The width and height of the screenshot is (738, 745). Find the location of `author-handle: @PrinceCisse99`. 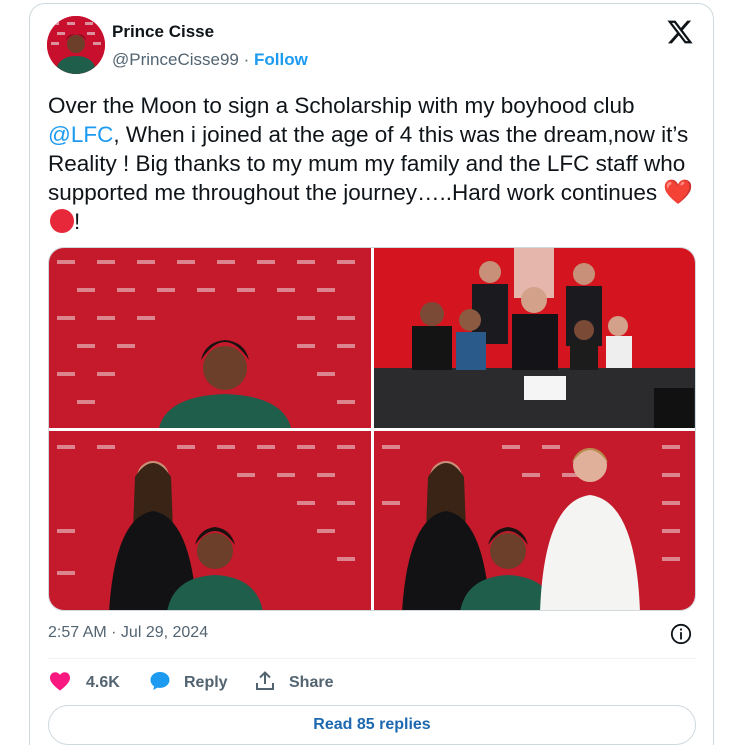

author-handle: @PrinceCisse99 is located at coordinates (175, 59).